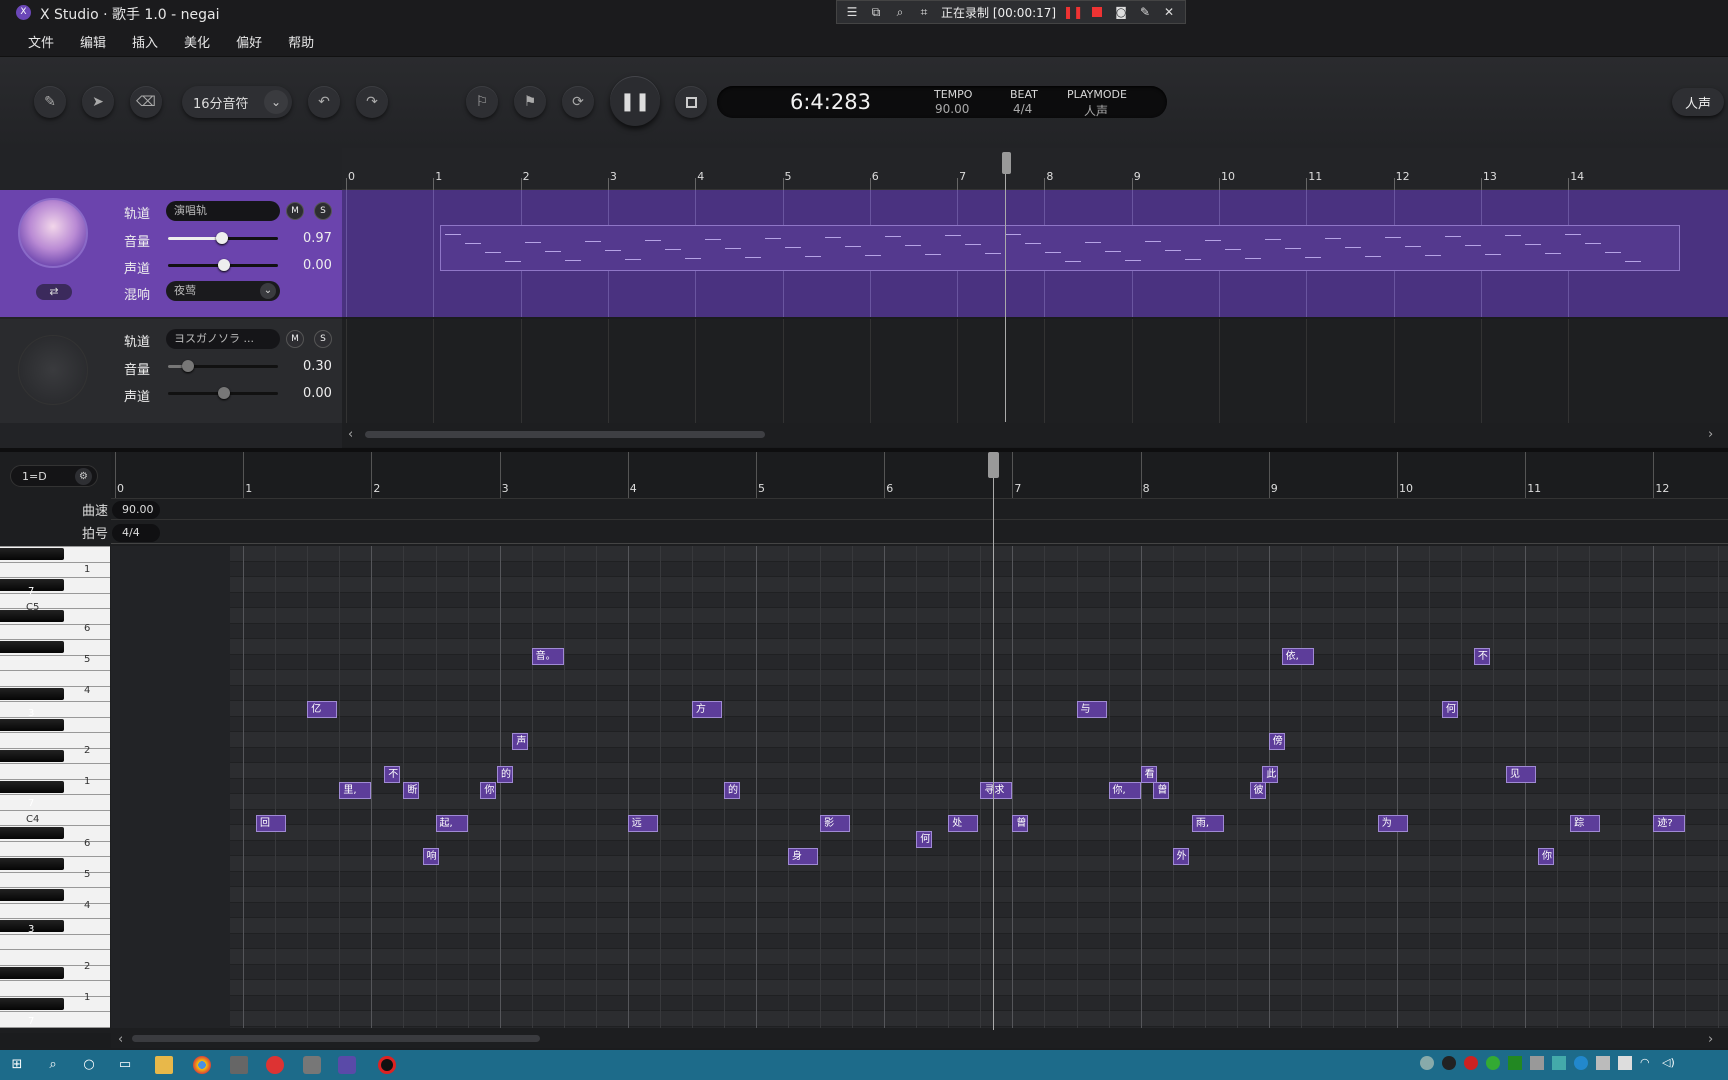 The image size is (1728, 1080). What do you see at coordinates (53, 233) in the screenshot?
I see `singer-avatar` at bounding box center [53, 233].